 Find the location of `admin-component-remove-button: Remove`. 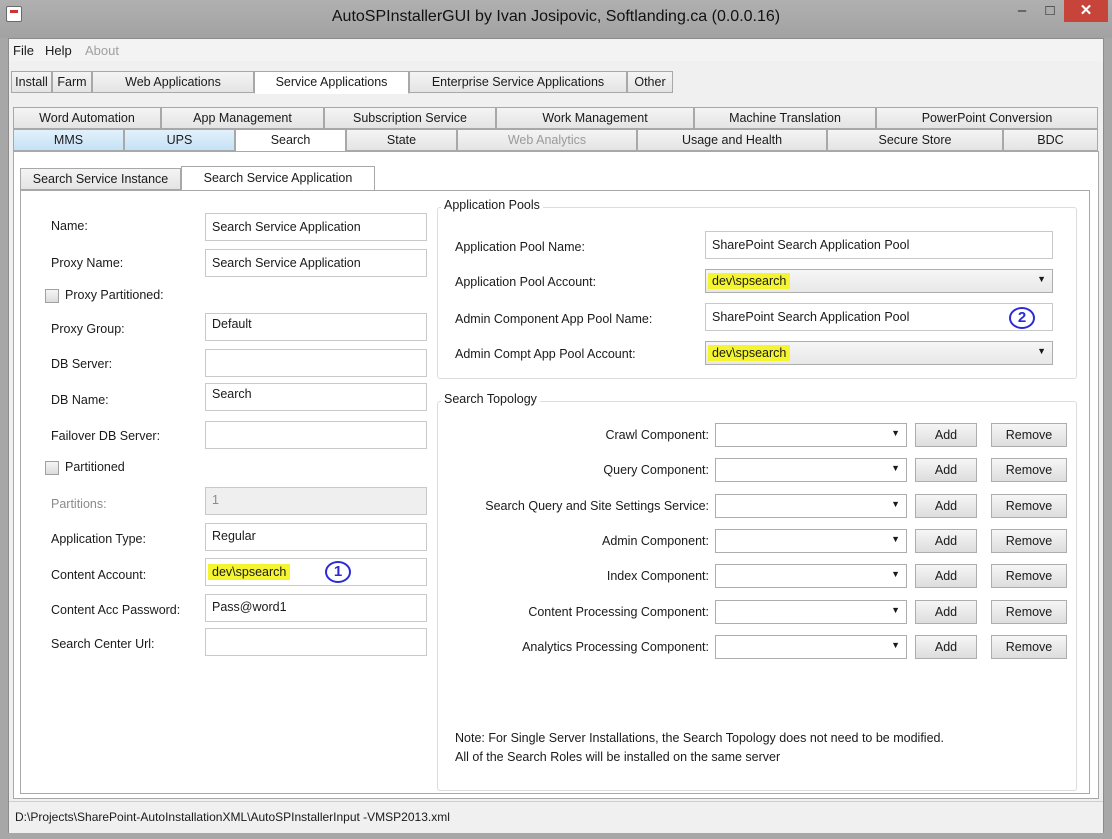

admin-component-remove-button: Remove is located at coordinates (1029, 541).